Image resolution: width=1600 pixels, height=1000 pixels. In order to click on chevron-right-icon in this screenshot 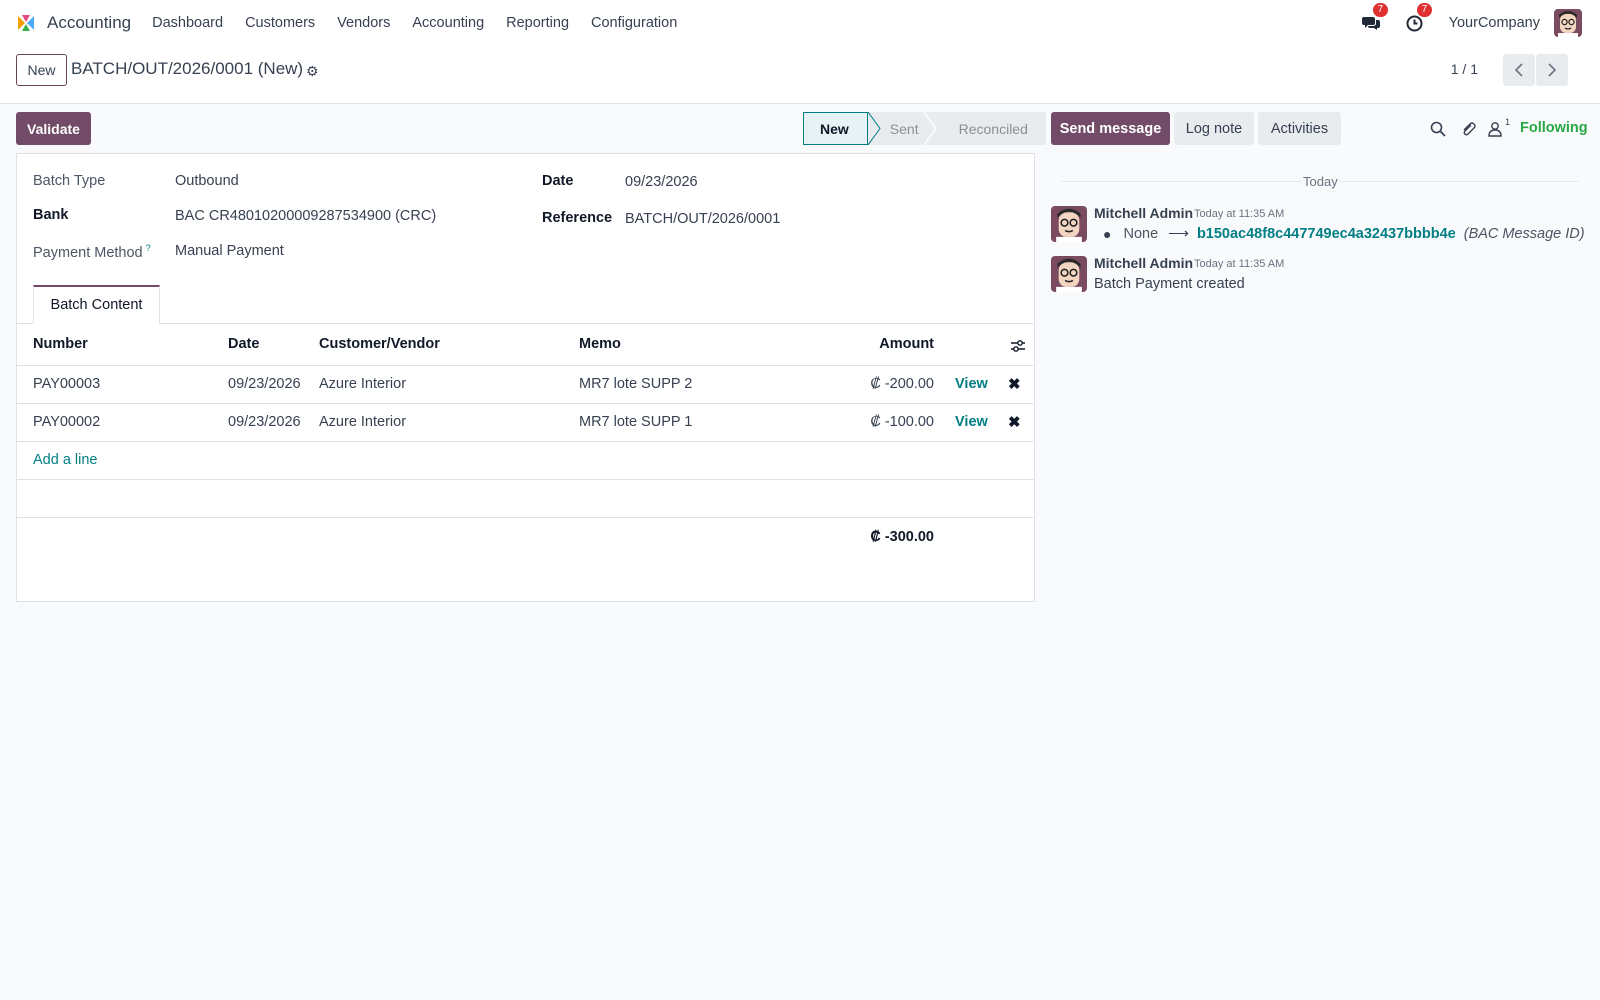, I will do `click(1552, 70)`.